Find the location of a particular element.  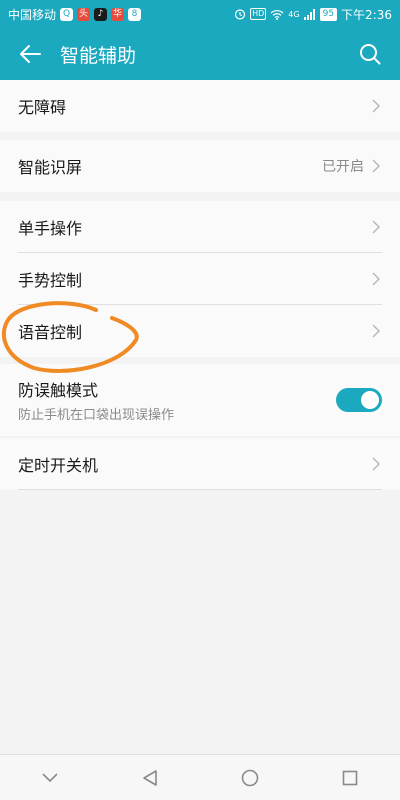

scheduled-power-row: 定时开关机 is located at coordinates (200, 464).